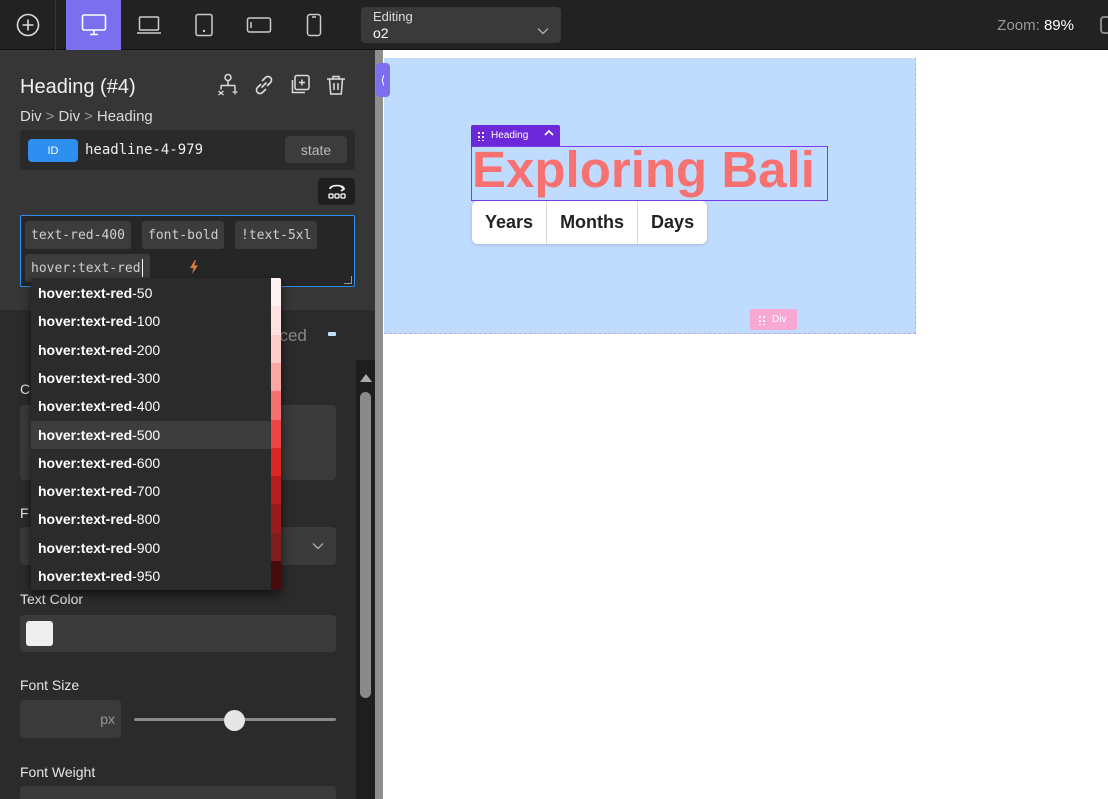 Image resolution: width=1108 pixels, height=799 pixels. What do you see at coordinates (28, 25) in the screenshot?
I see `add-element-button` at bounding box center [28, 25].